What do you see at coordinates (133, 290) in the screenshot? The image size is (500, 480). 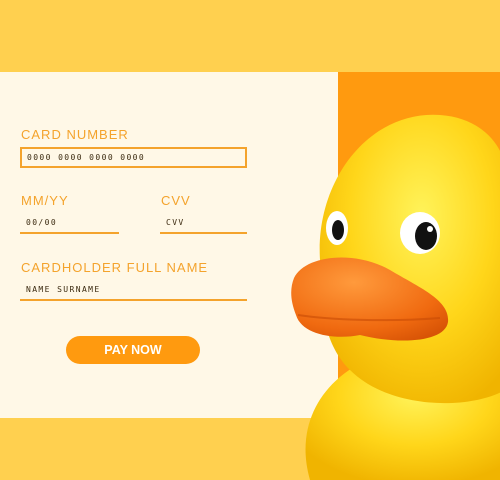 I see `cardholder-name-input` at bounding box center [133, 290].